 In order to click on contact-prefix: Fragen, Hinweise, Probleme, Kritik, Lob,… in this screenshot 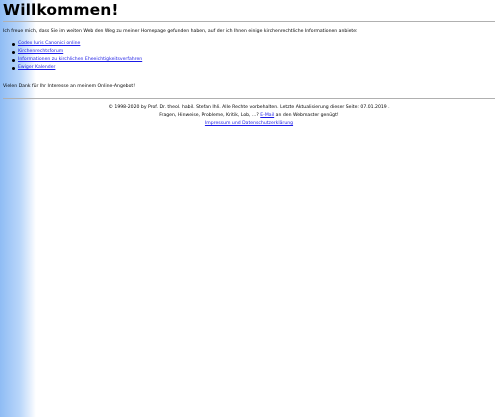, I will do `click(209, 115)`.